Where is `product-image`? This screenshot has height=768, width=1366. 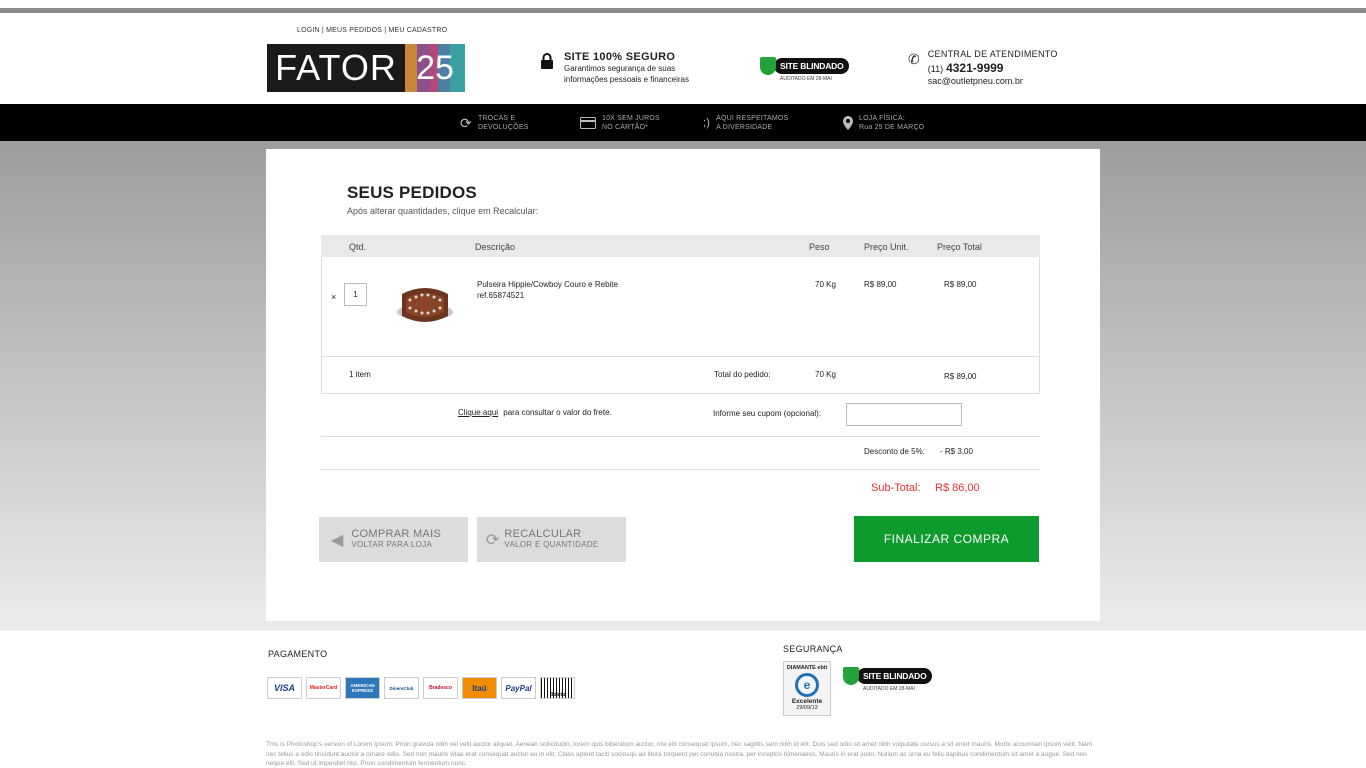
product-image is located at coordinates (425, 307).